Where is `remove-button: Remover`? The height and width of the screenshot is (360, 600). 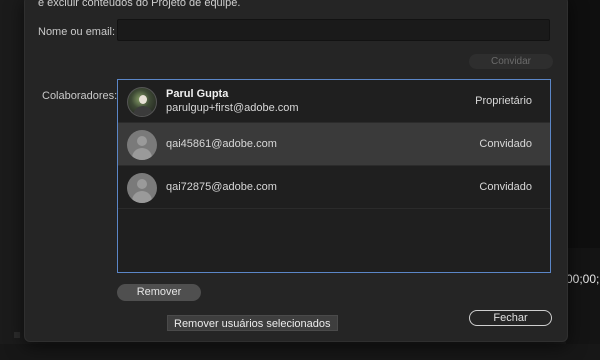
remove-button: Remover is located at coordinates (159, 292).